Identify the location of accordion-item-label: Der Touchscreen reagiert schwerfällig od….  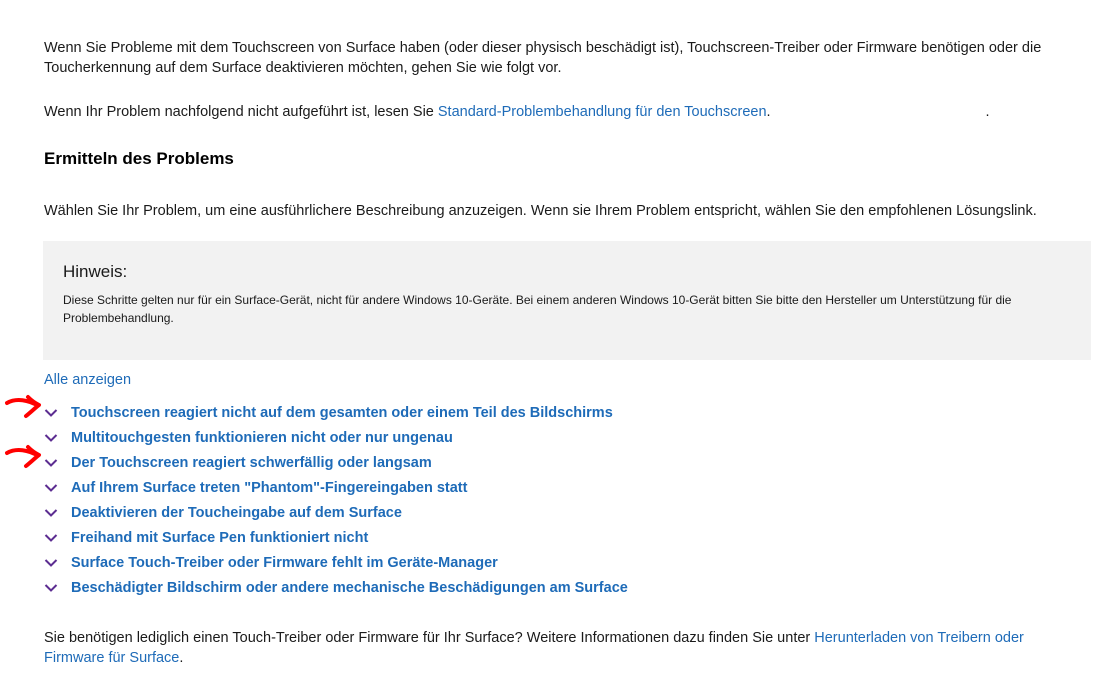
(251, 463).